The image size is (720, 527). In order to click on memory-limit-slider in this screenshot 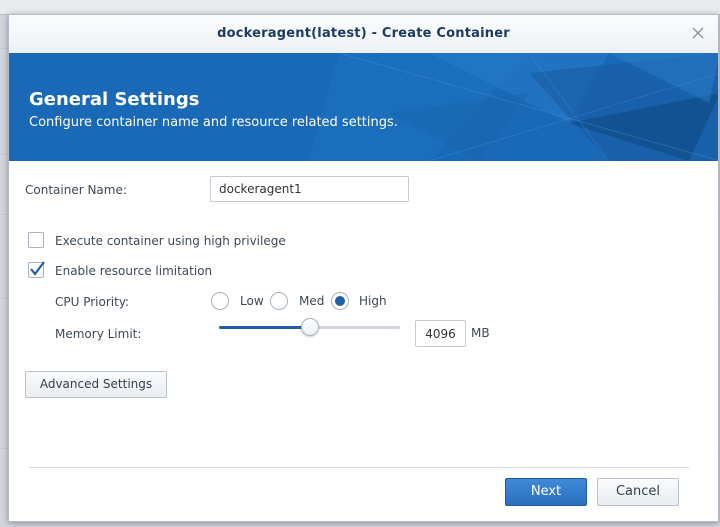, I will do `click(309, 327)`.